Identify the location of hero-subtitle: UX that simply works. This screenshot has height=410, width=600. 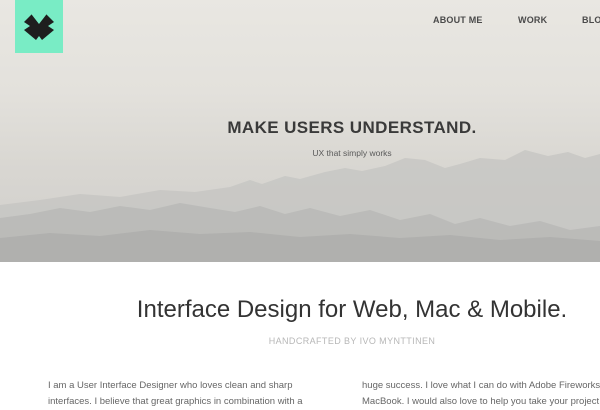
(352, 153).